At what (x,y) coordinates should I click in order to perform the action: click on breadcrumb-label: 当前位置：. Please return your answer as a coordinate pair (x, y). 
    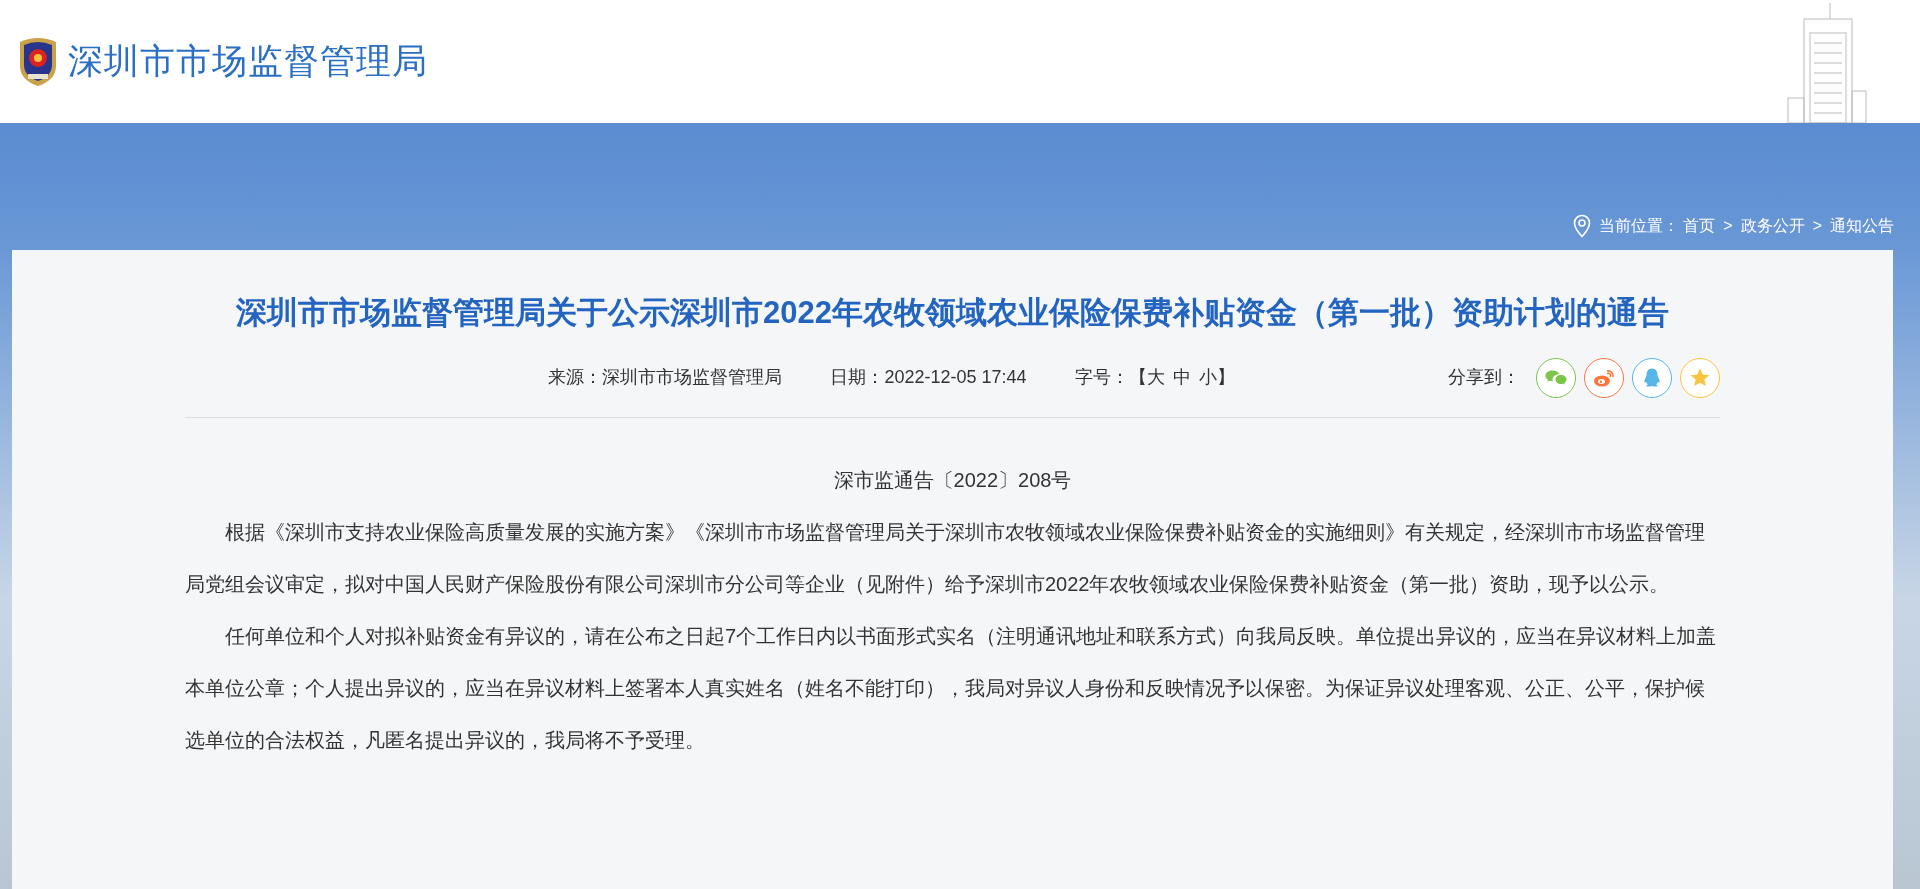
    Looking at the image, I should click on (1639, 226).